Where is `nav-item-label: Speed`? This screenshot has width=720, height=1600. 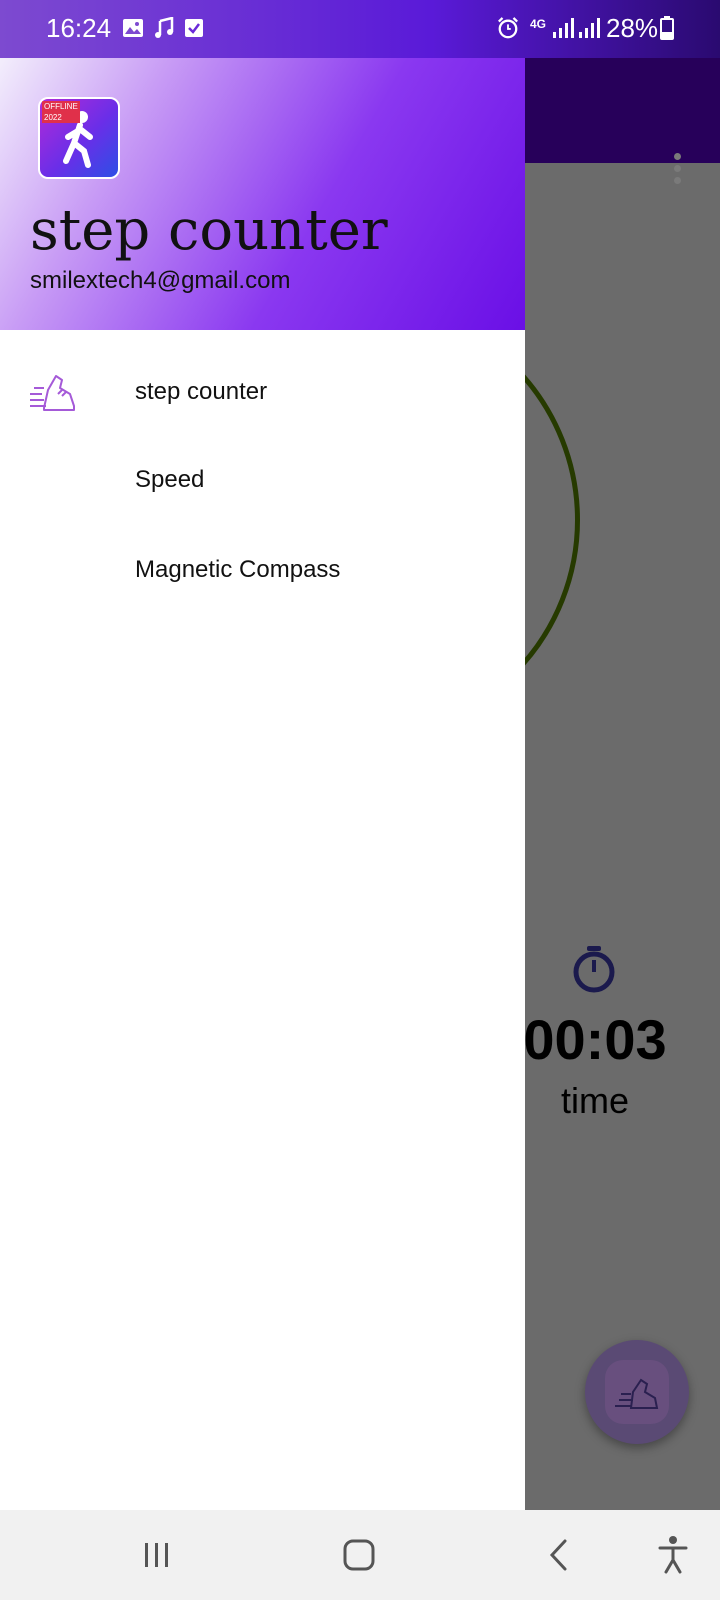 nav-item-label: Speed is located at coordinates (170, 479).